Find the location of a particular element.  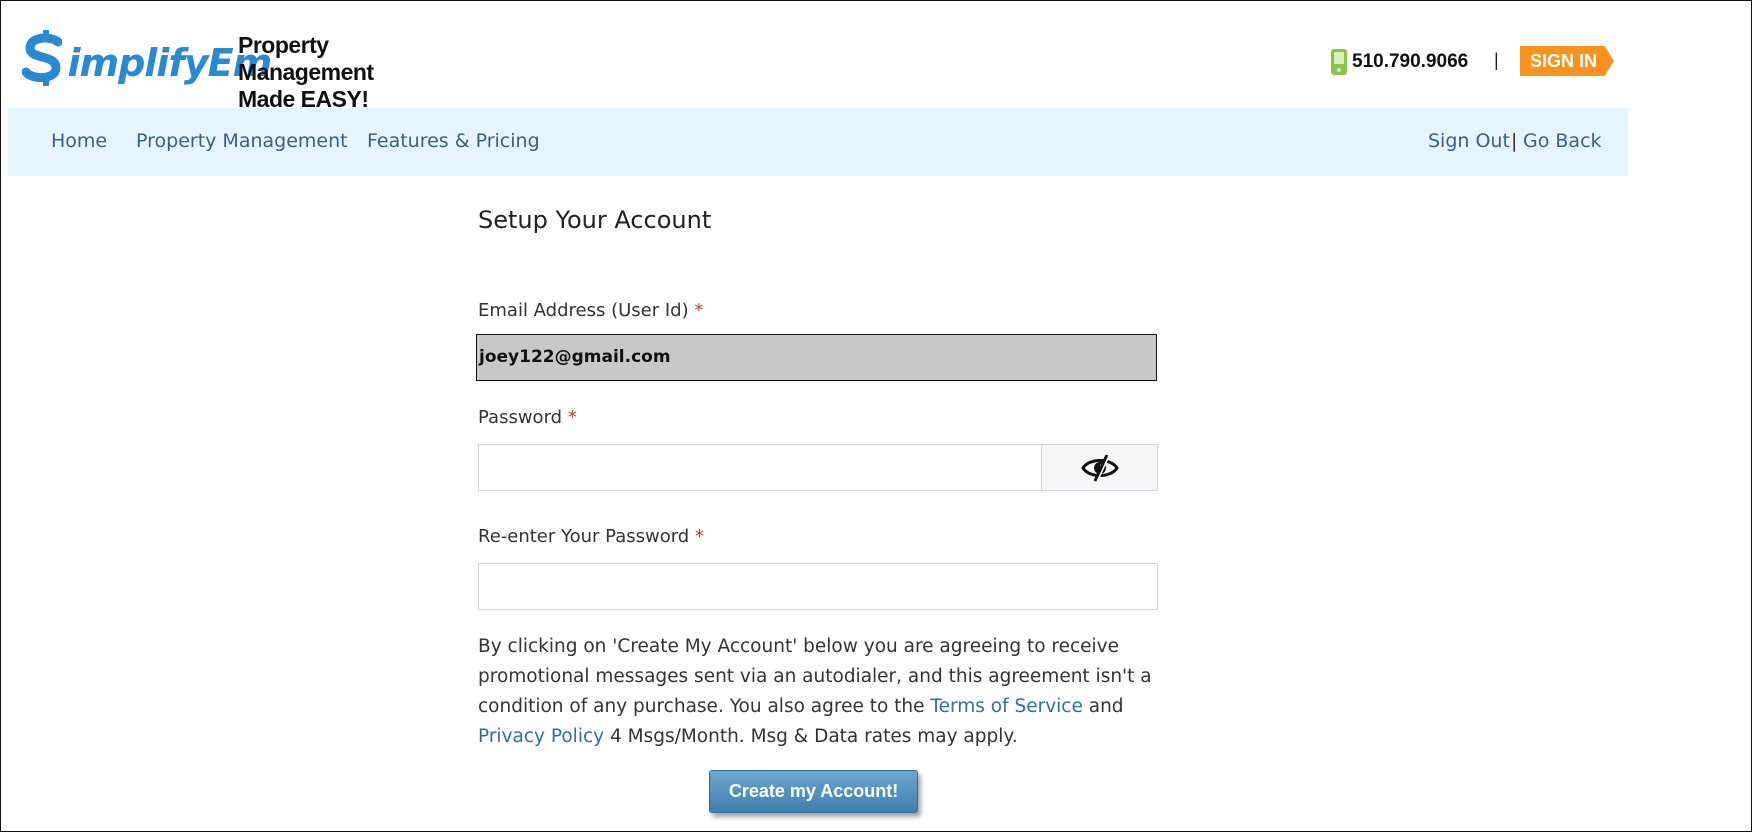

phone-contact: 510.790.9066 is located at coordinates (1399, 62).